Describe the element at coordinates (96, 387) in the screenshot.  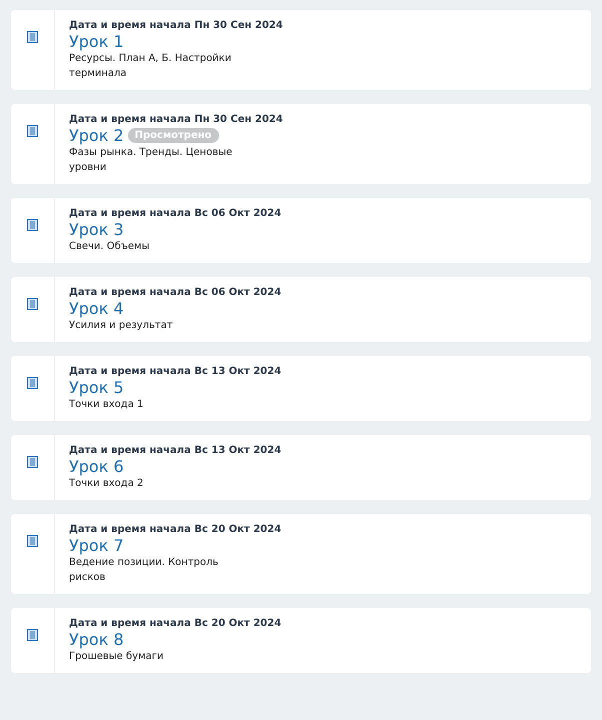
I see `lesson-title-link: Урок 5` at that location.